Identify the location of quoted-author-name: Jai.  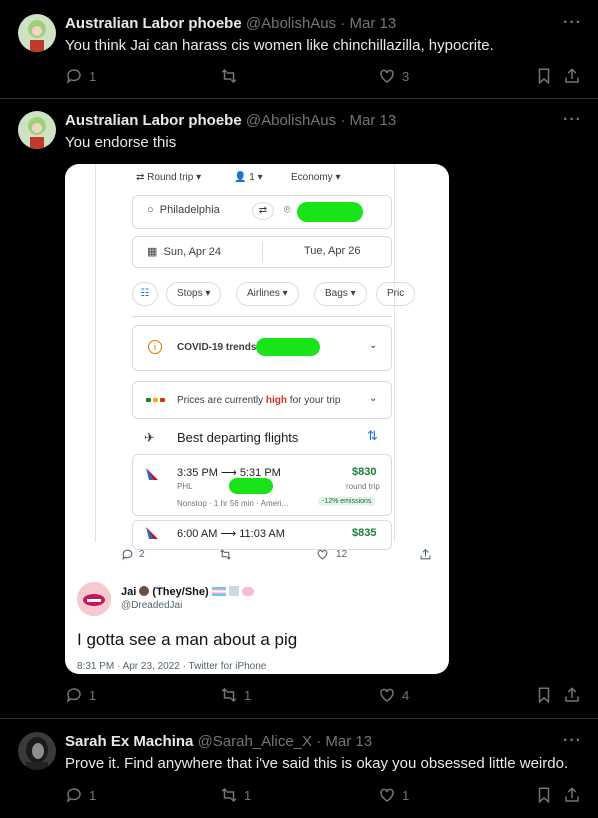
(129, 592).